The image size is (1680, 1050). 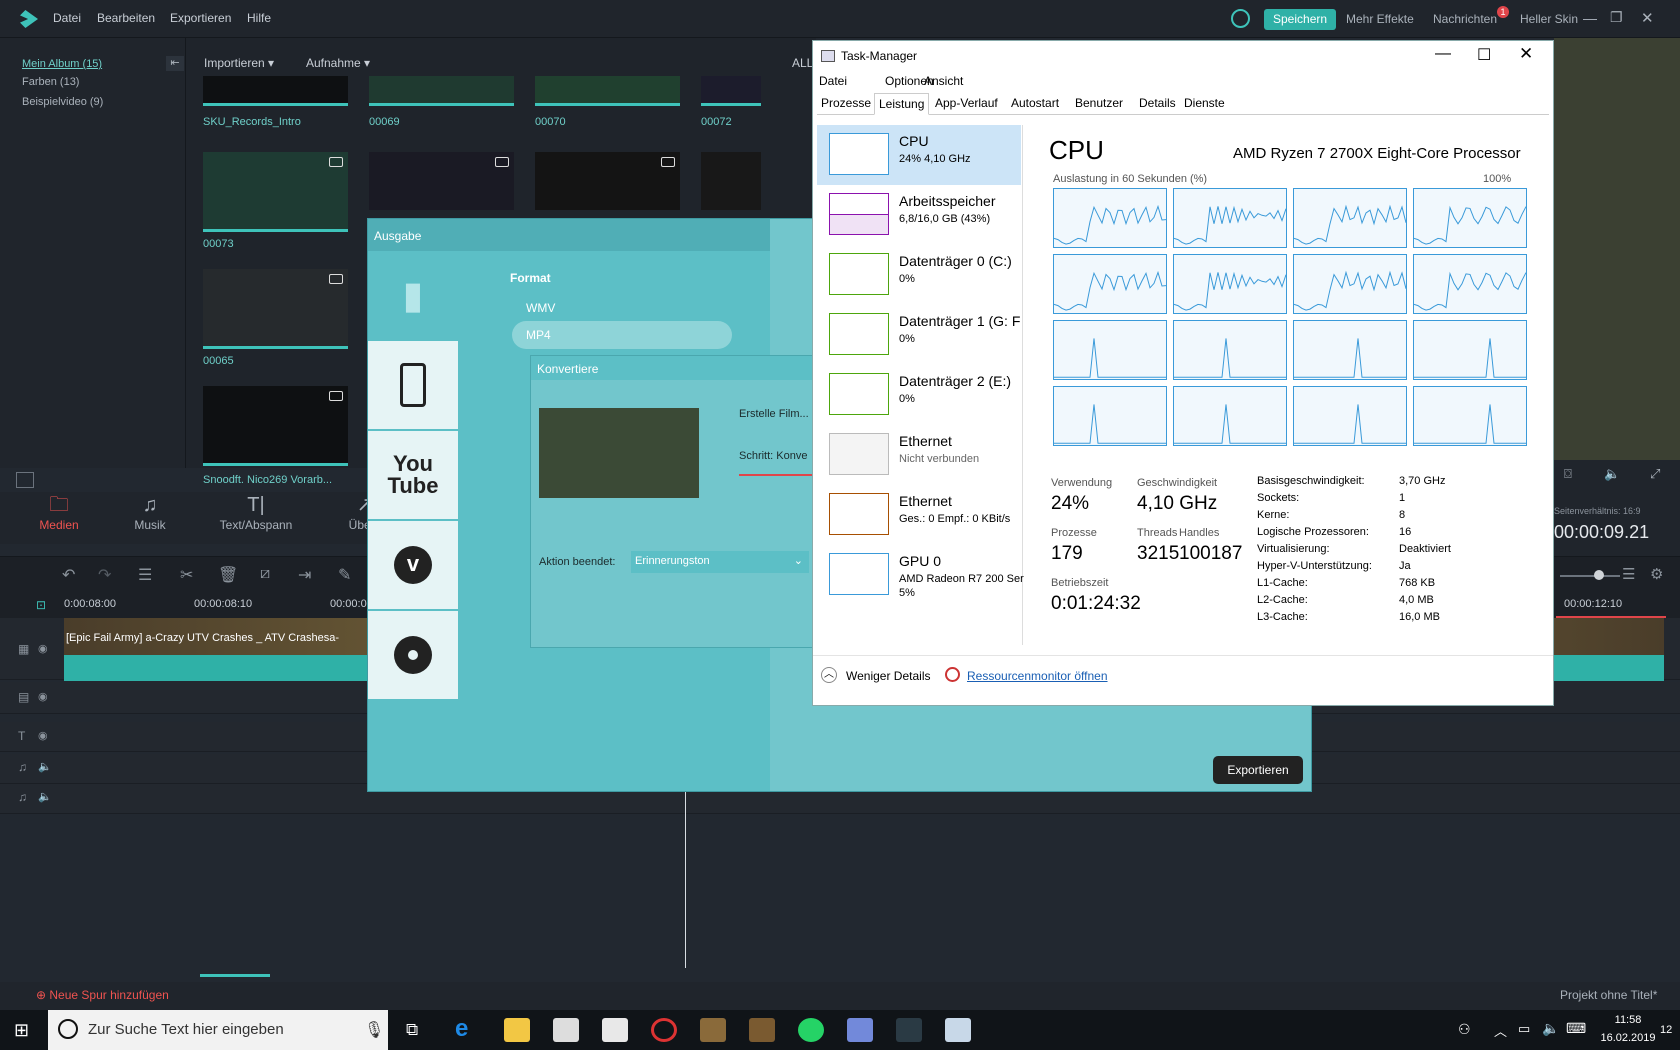 I want to click on volume-icon: 🔈, so click(x=1612, y=474).